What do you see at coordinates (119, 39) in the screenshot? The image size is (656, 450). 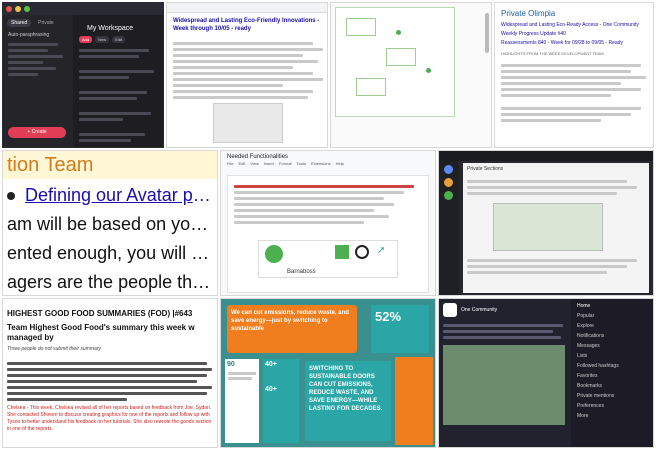 I see `edit-button: Edit` at bounding box center [119, 39].